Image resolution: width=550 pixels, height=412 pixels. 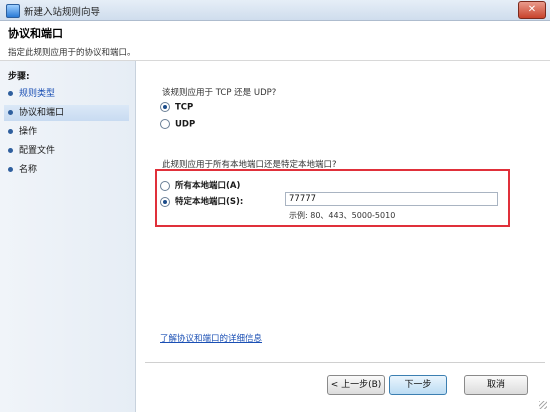 What do you see at coordinates (219, 93) in the screenshot?
I see `protocol-question: 该规则应用于 TCP 还是 UDP?` at bounding box center [219, 93].